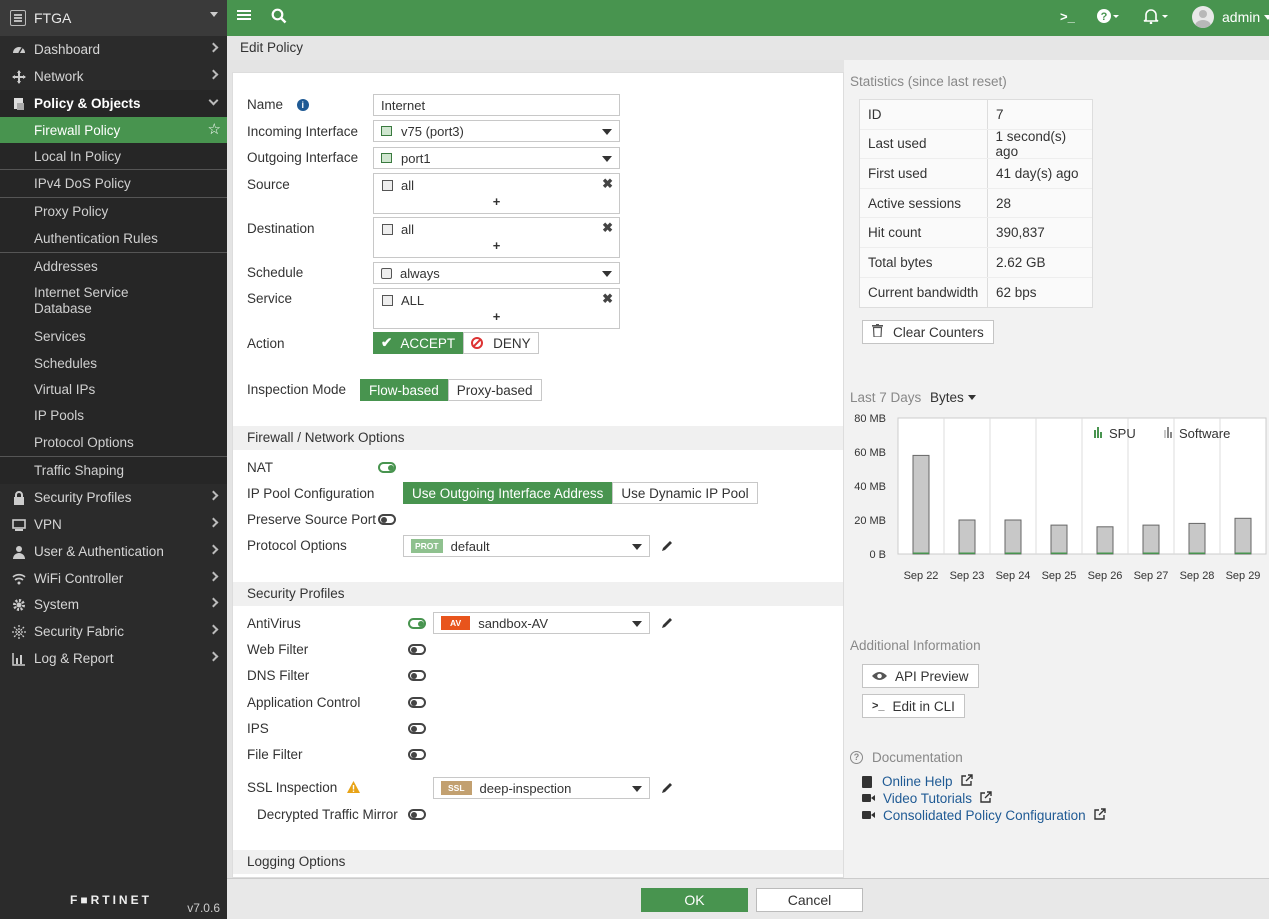  I want to click on schedule-select: always, so click(496, 273).